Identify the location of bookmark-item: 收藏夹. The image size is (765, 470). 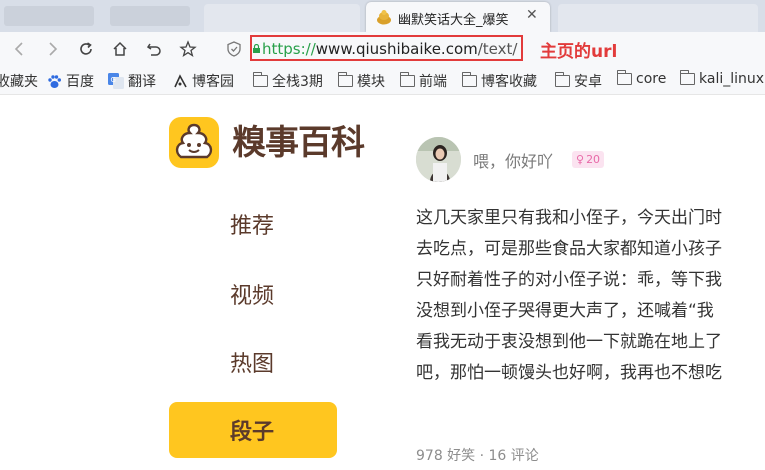
(19, 81).